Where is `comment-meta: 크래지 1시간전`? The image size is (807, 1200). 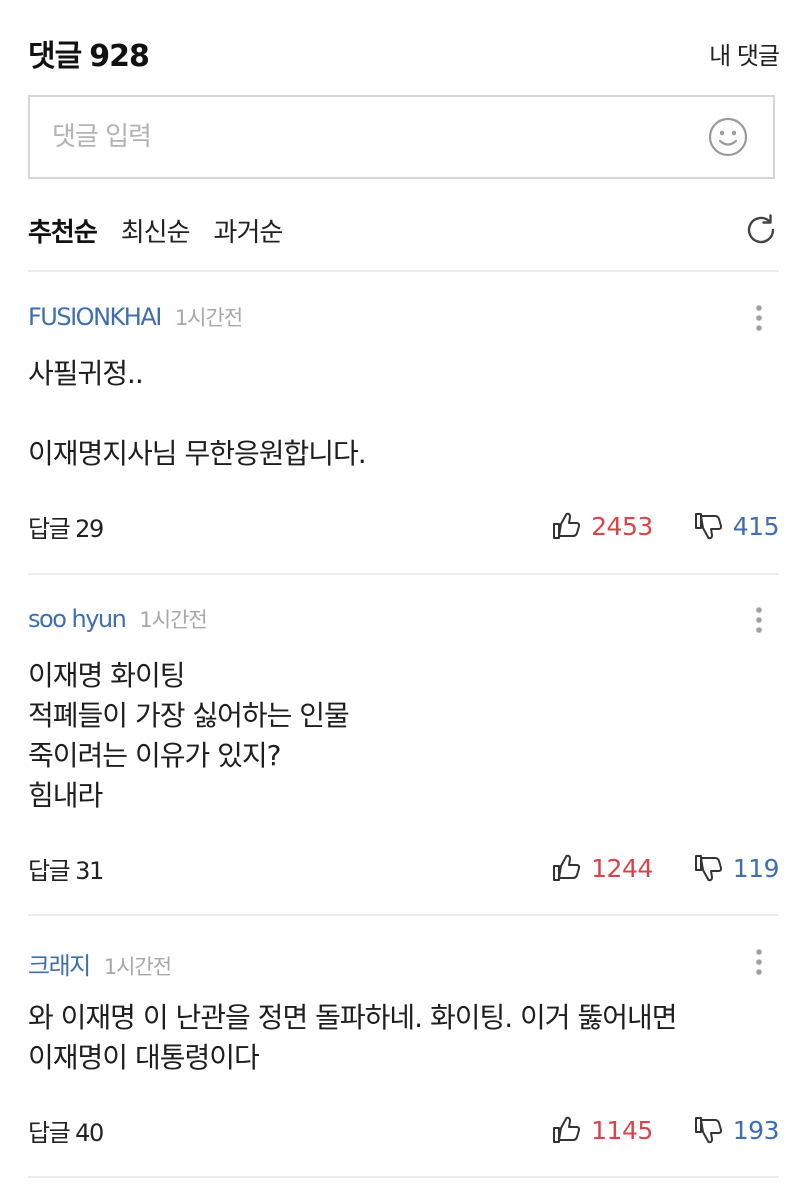
comment-meta: 크래지 1시간전 is located at coordinates (403, 966).